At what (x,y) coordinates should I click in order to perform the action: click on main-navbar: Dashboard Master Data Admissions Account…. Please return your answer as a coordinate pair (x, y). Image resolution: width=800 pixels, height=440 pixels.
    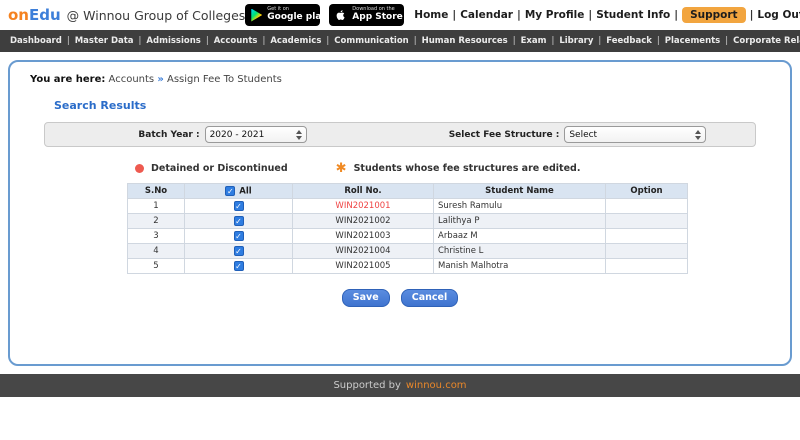
    Looking at the image, I should click on (400, 41).